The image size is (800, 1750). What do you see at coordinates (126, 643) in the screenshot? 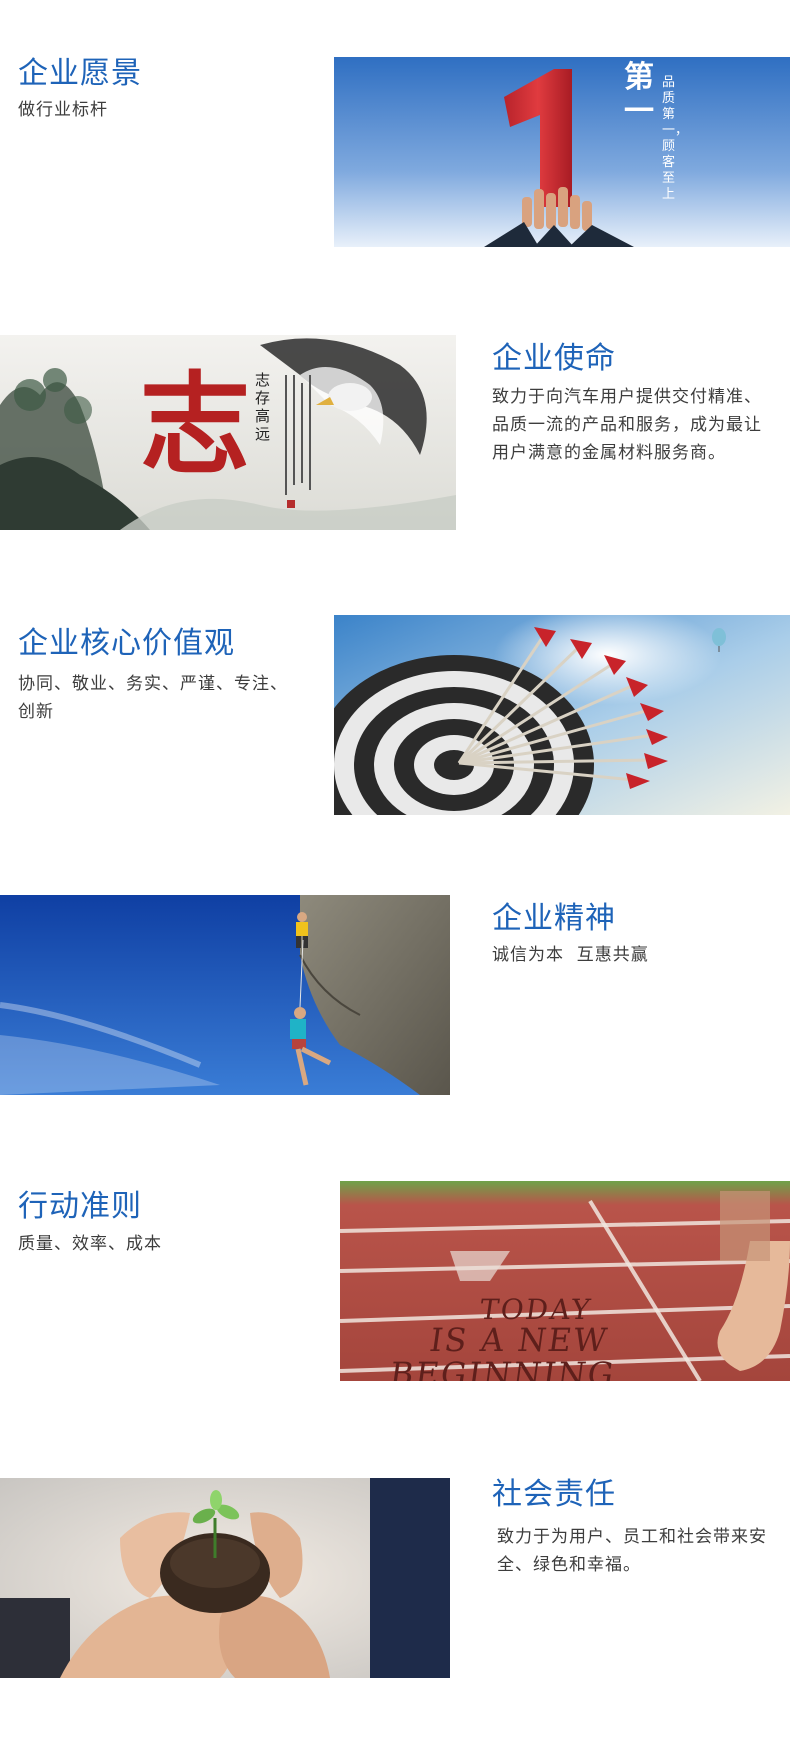
I see `values-title: 企业核心价值观` at bounding box center [126, 643].